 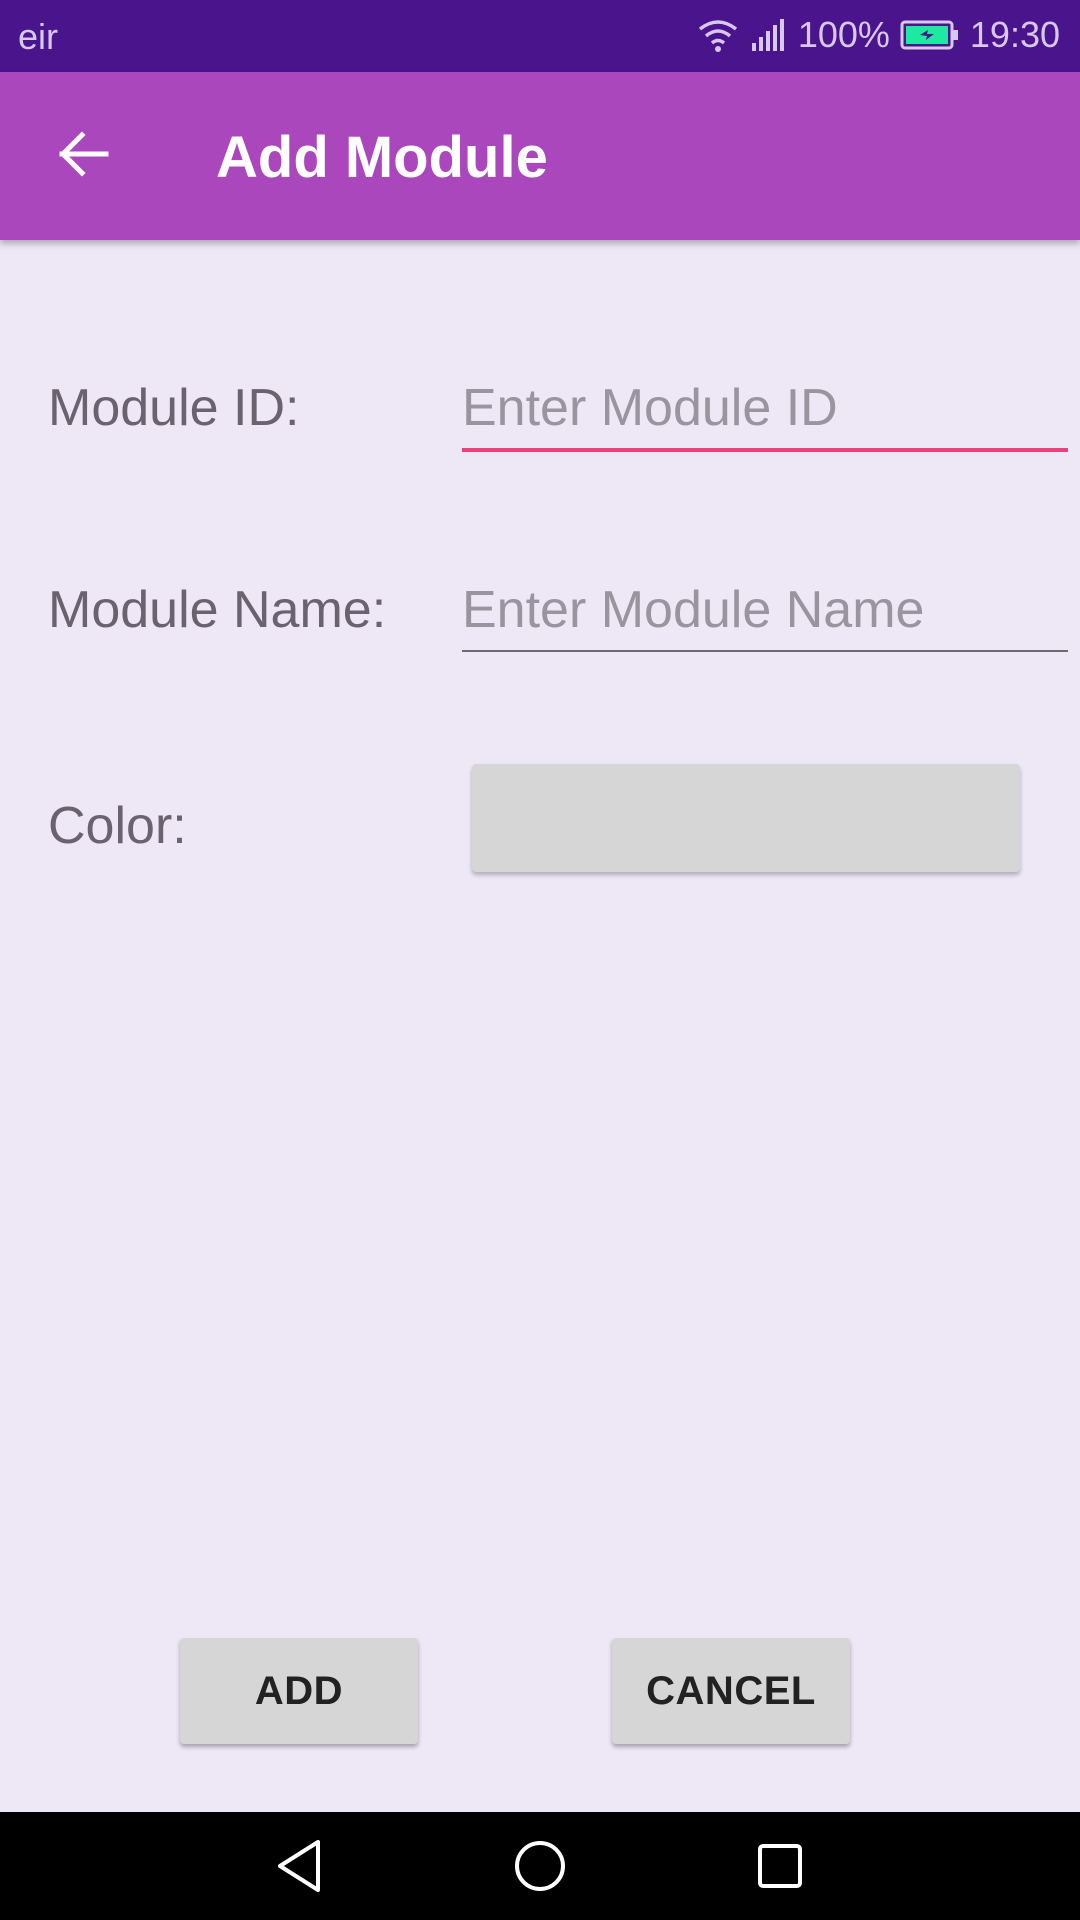 I want to click on signal-icon, so click(x=769, y=35).